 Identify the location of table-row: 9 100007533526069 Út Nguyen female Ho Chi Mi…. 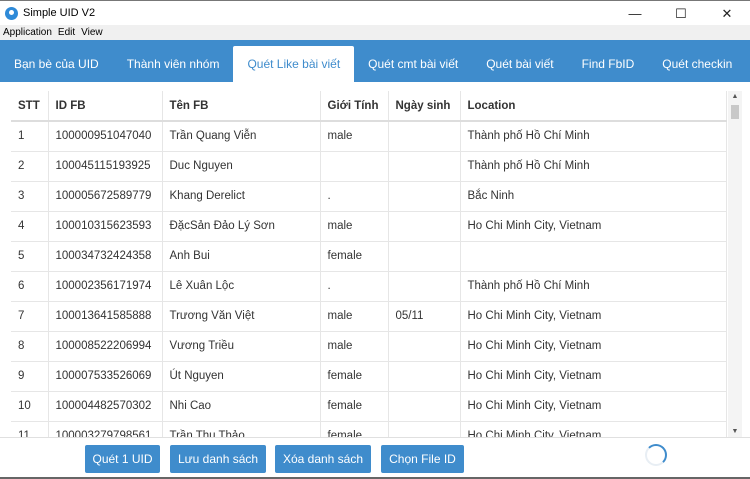
(369, 375).